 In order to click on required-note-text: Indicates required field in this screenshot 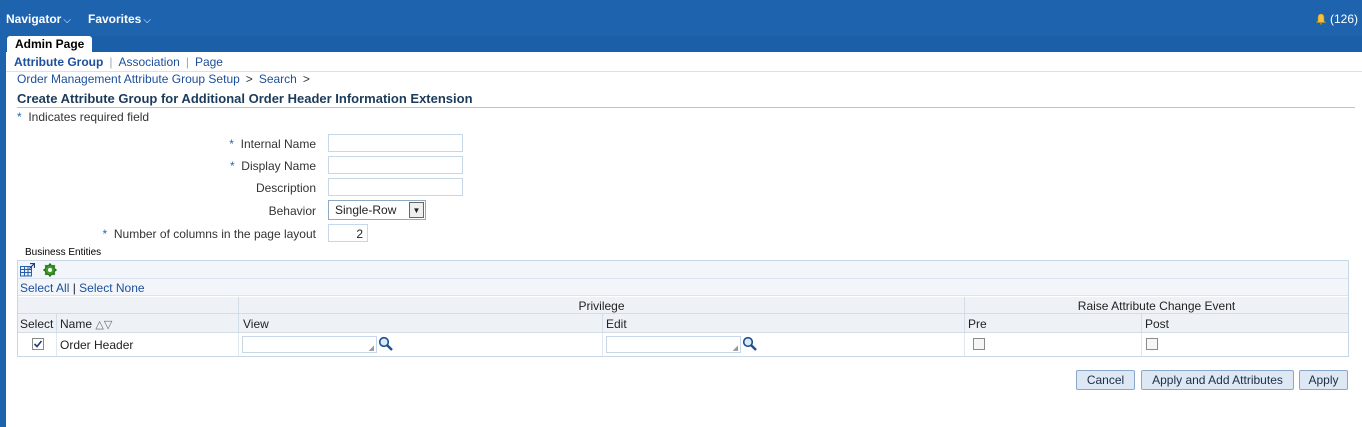, I will do `click(89, 117)`.